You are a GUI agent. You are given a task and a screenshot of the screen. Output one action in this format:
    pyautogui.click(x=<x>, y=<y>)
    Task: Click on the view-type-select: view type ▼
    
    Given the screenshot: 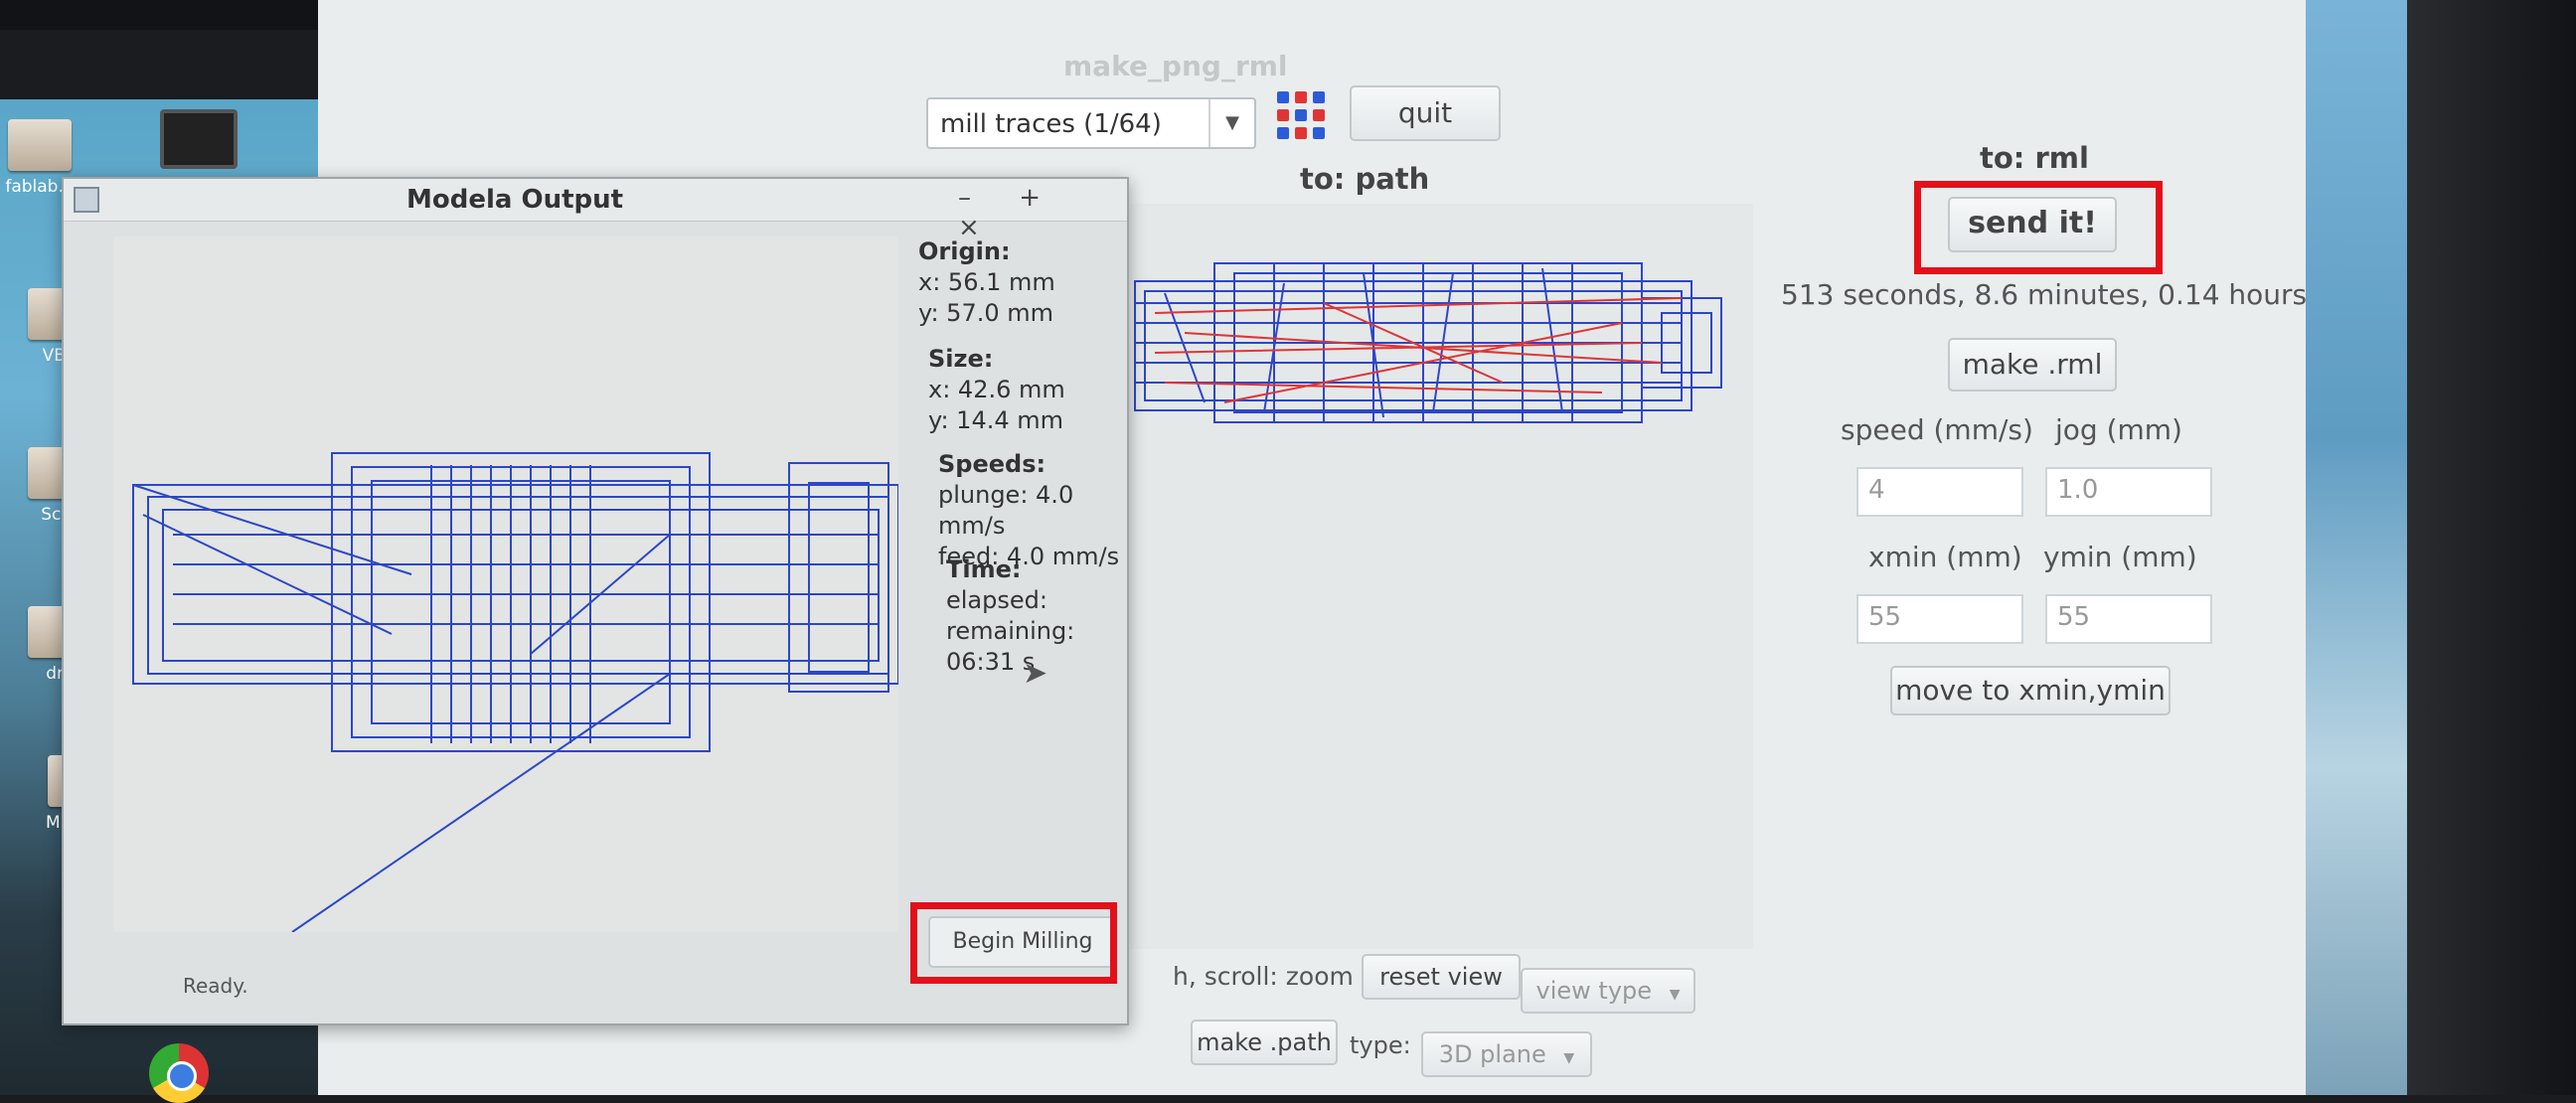 What is the action you would take?
    pyautogui.click(x=1608, y=991)
    